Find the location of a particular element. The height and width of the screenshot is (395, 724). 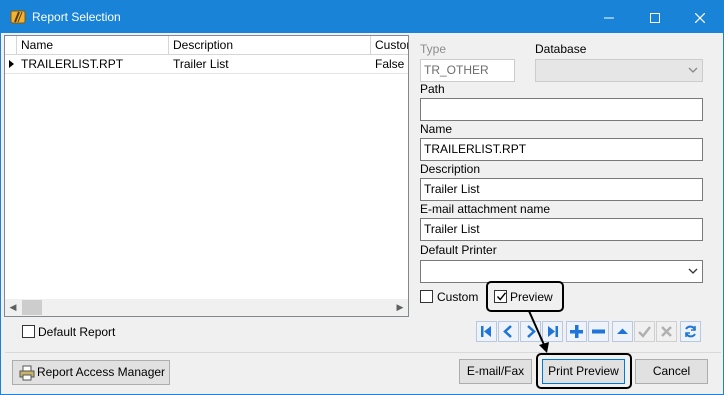

cancel-edit-icon is located at coordinates (666, 331).